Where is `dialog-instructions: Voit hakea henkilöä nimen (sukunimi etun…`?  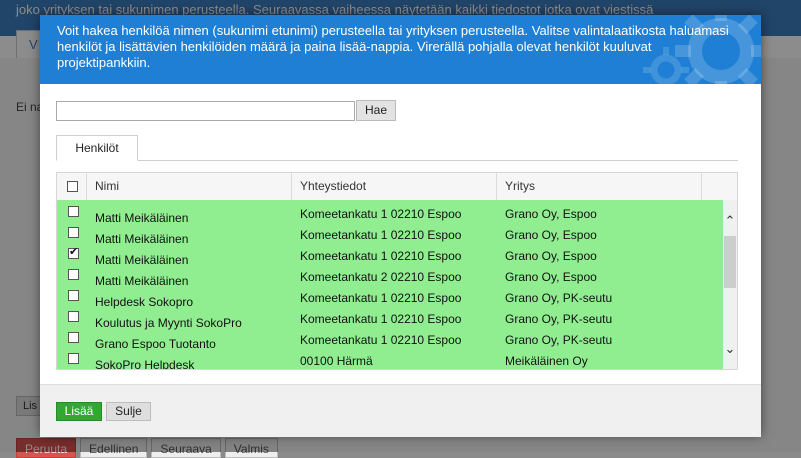 dialog-instructions: Voit hakea henkilöä nimen (sukunimi etun… is located at coordinates (393, 46).